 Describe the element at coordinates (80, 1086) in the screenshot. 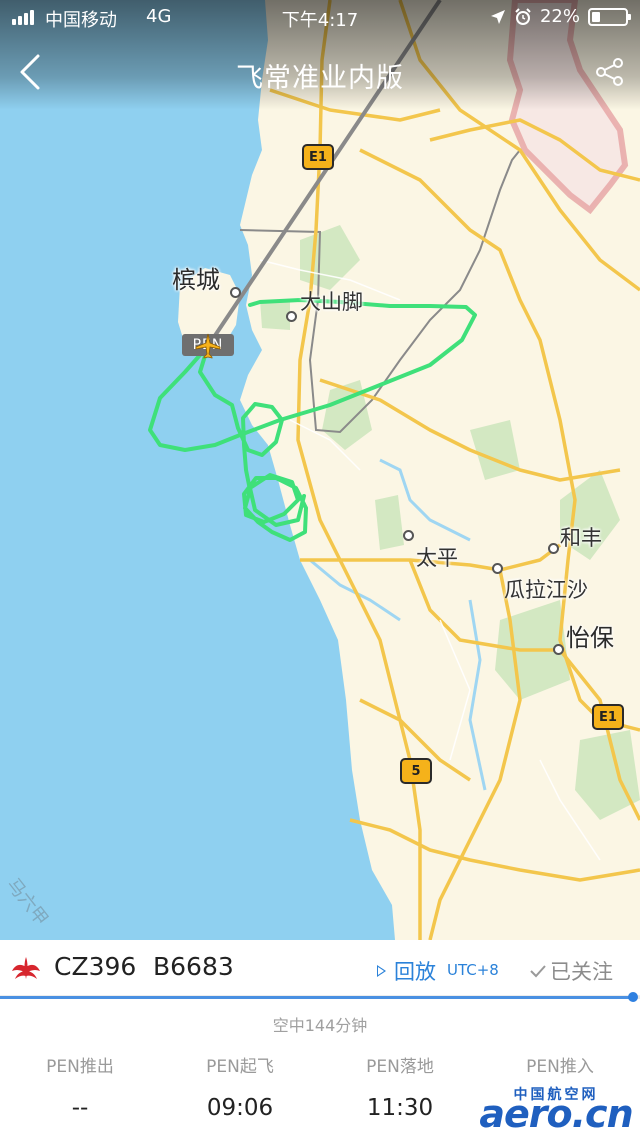

I see `event-pushback: PEN推出 --` at that location.